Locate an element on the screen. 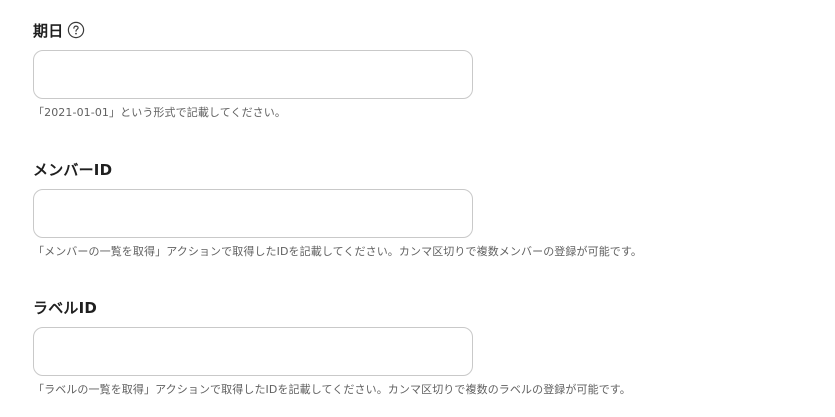 The height and width of the screenshot is (417, 835). due-date-input is located at coordinates (253, 74).